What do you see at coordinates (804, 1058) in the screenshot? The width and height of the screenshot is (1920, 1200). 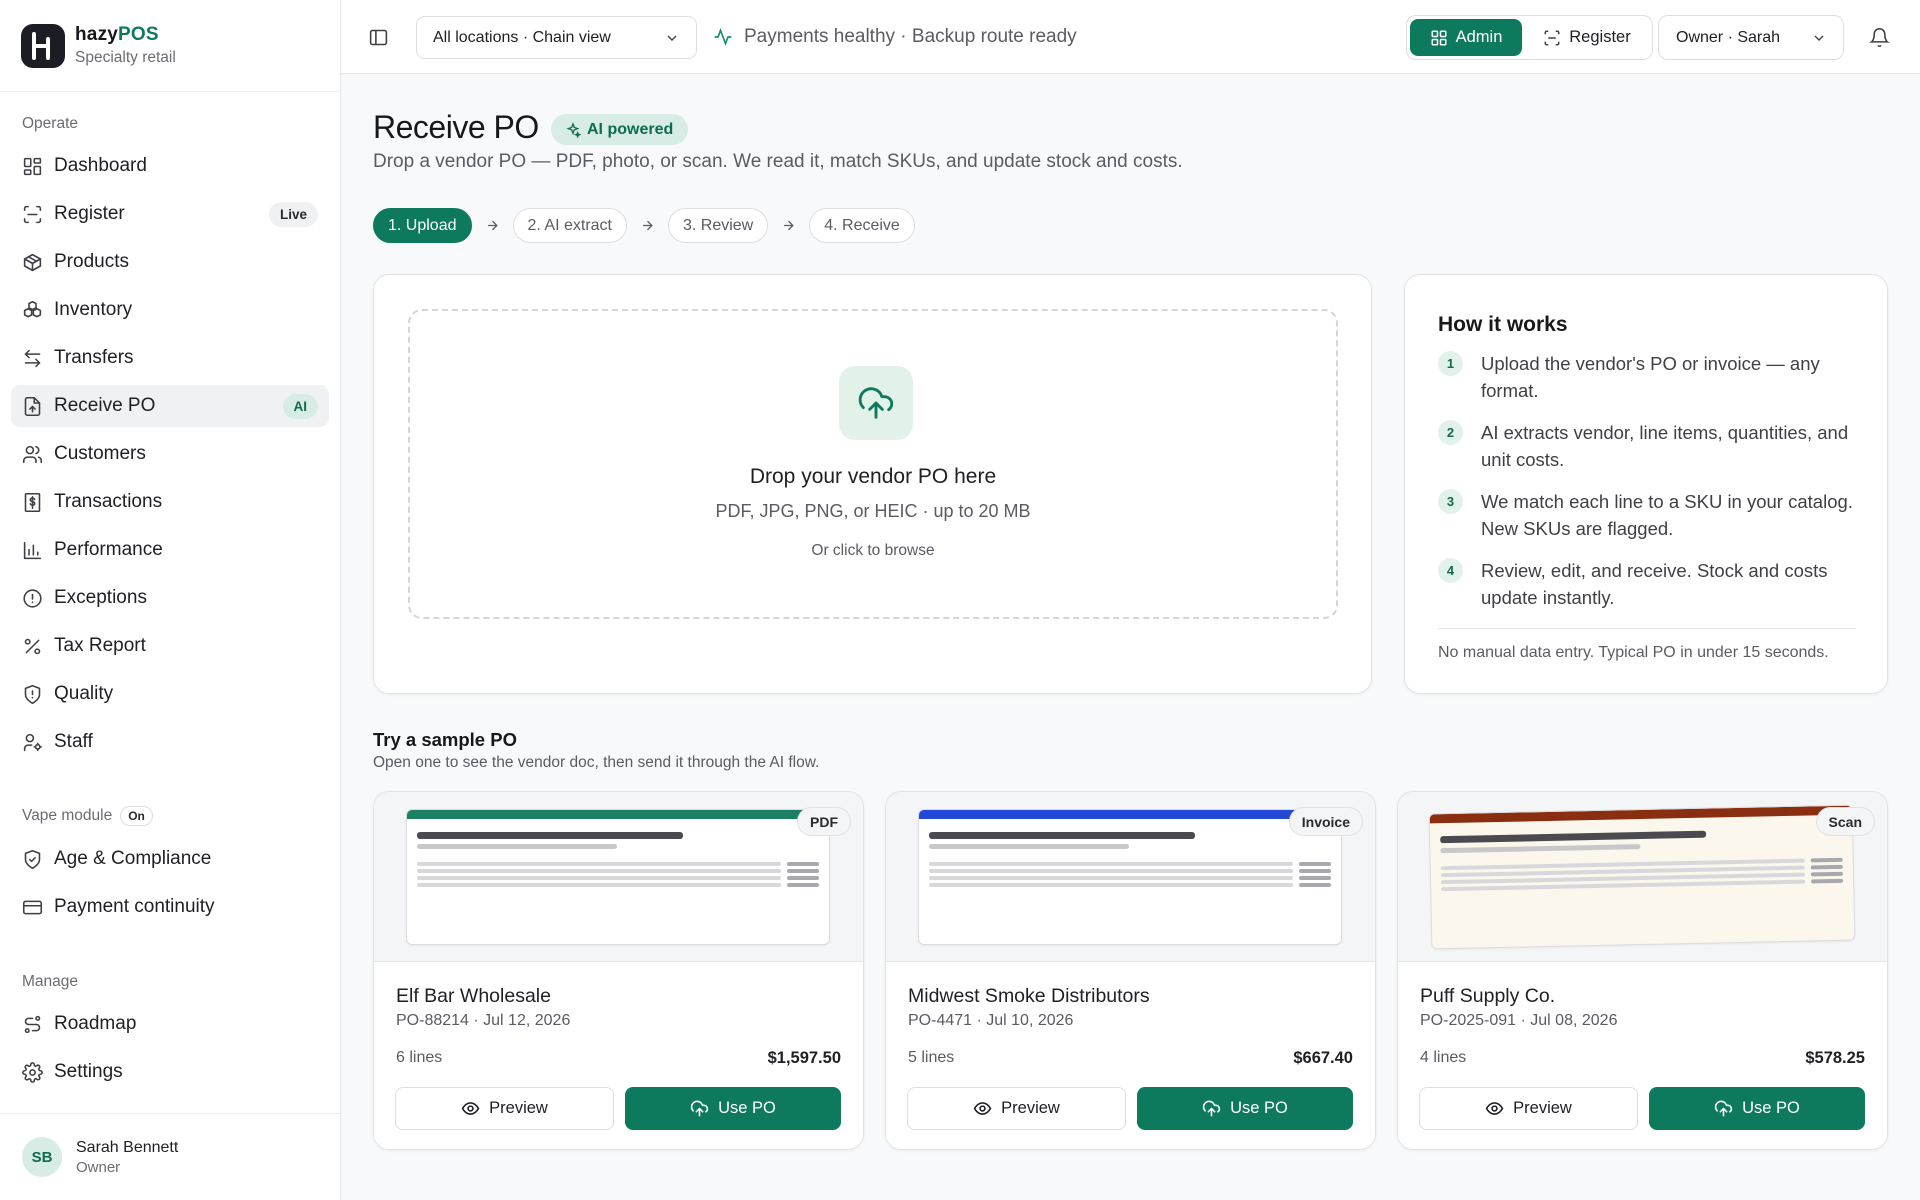 I see `po-total: $1,597.50` at bounding box center [804, 1058].